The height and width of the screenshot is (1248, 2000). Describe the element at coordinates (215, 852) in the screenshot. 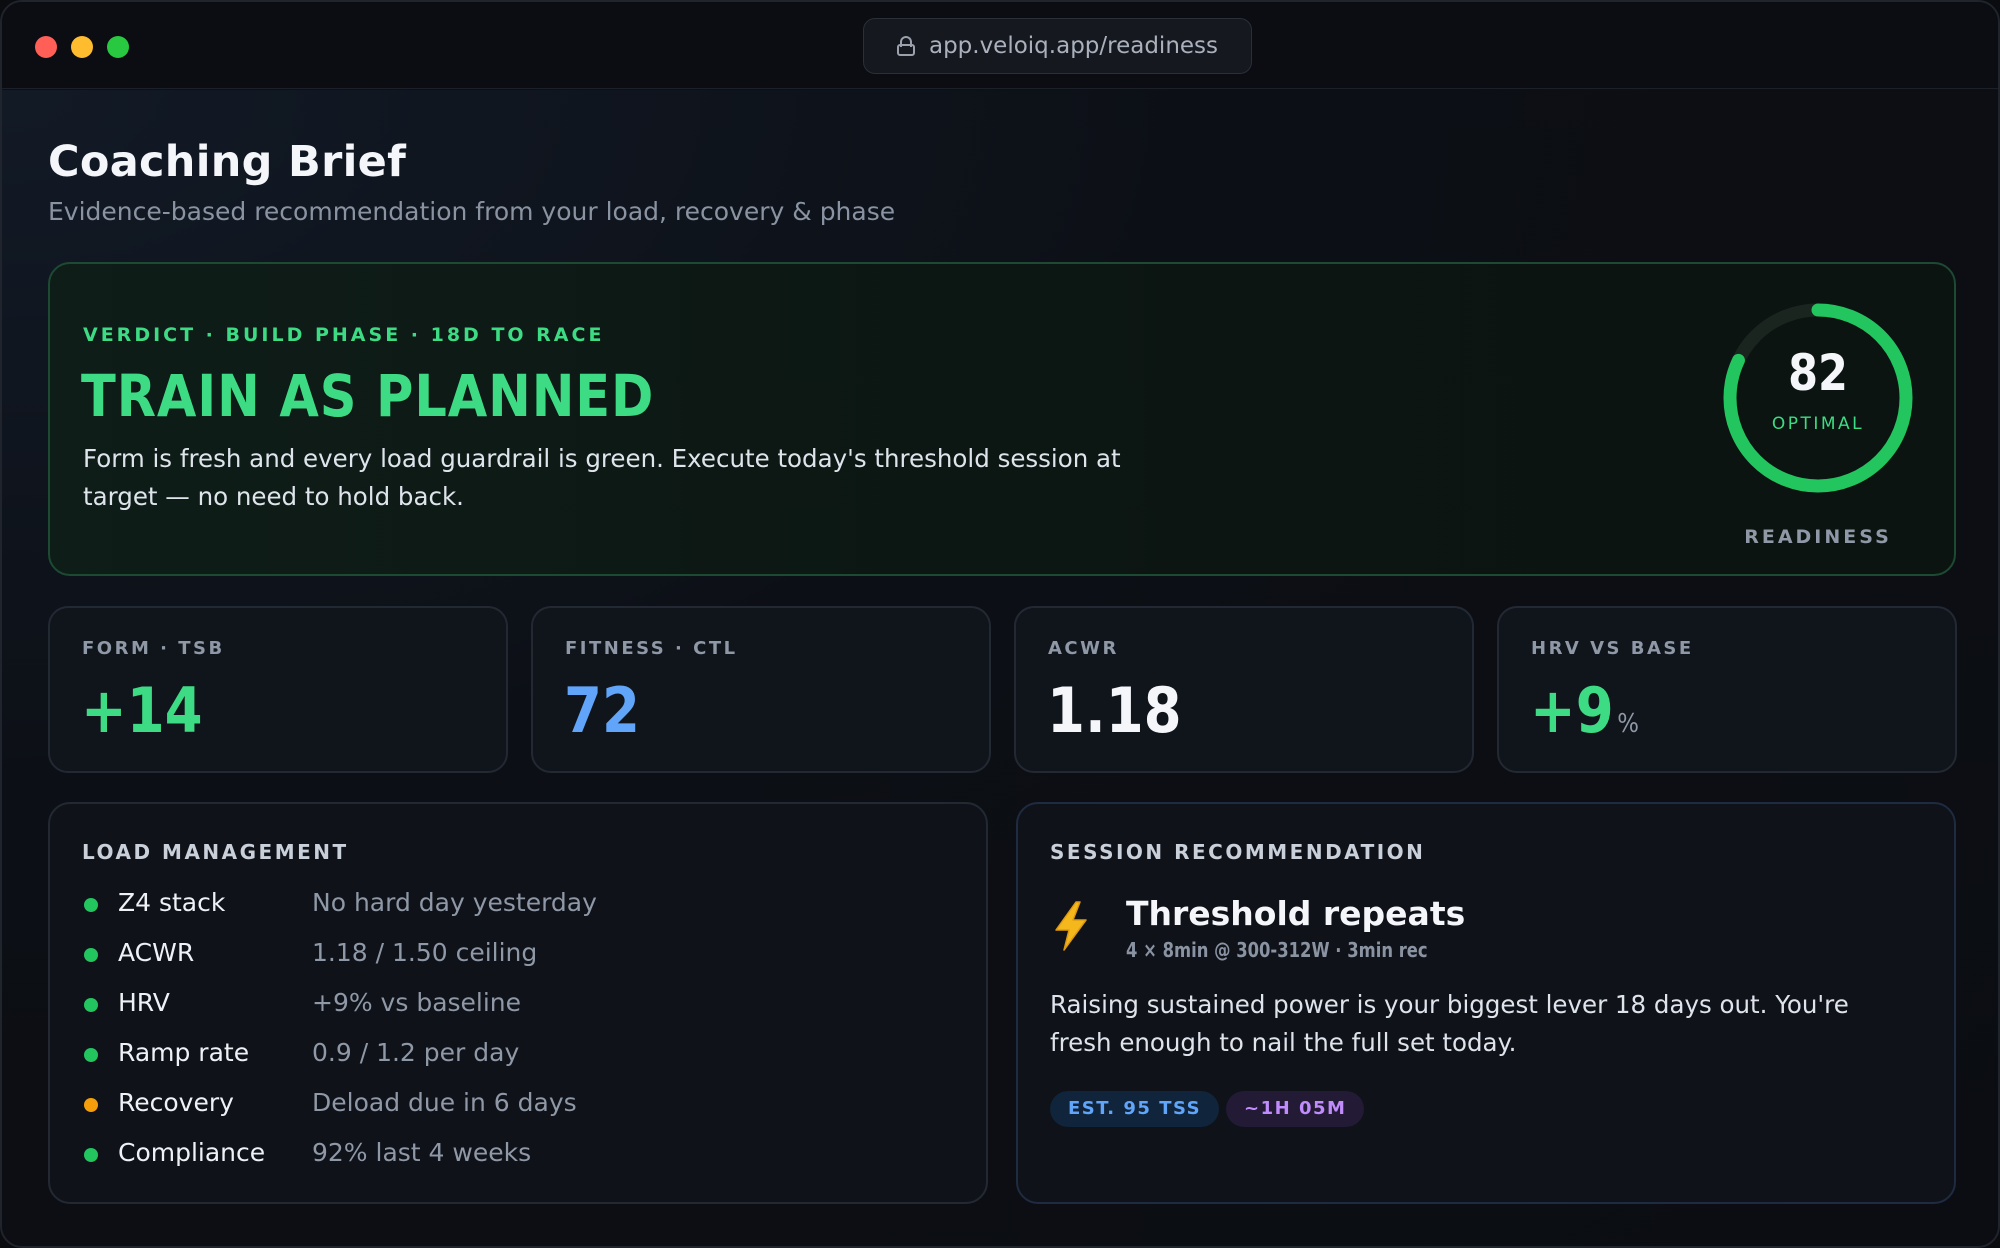

I see `panel-title: LOAD MANAGEMENT` at that location.